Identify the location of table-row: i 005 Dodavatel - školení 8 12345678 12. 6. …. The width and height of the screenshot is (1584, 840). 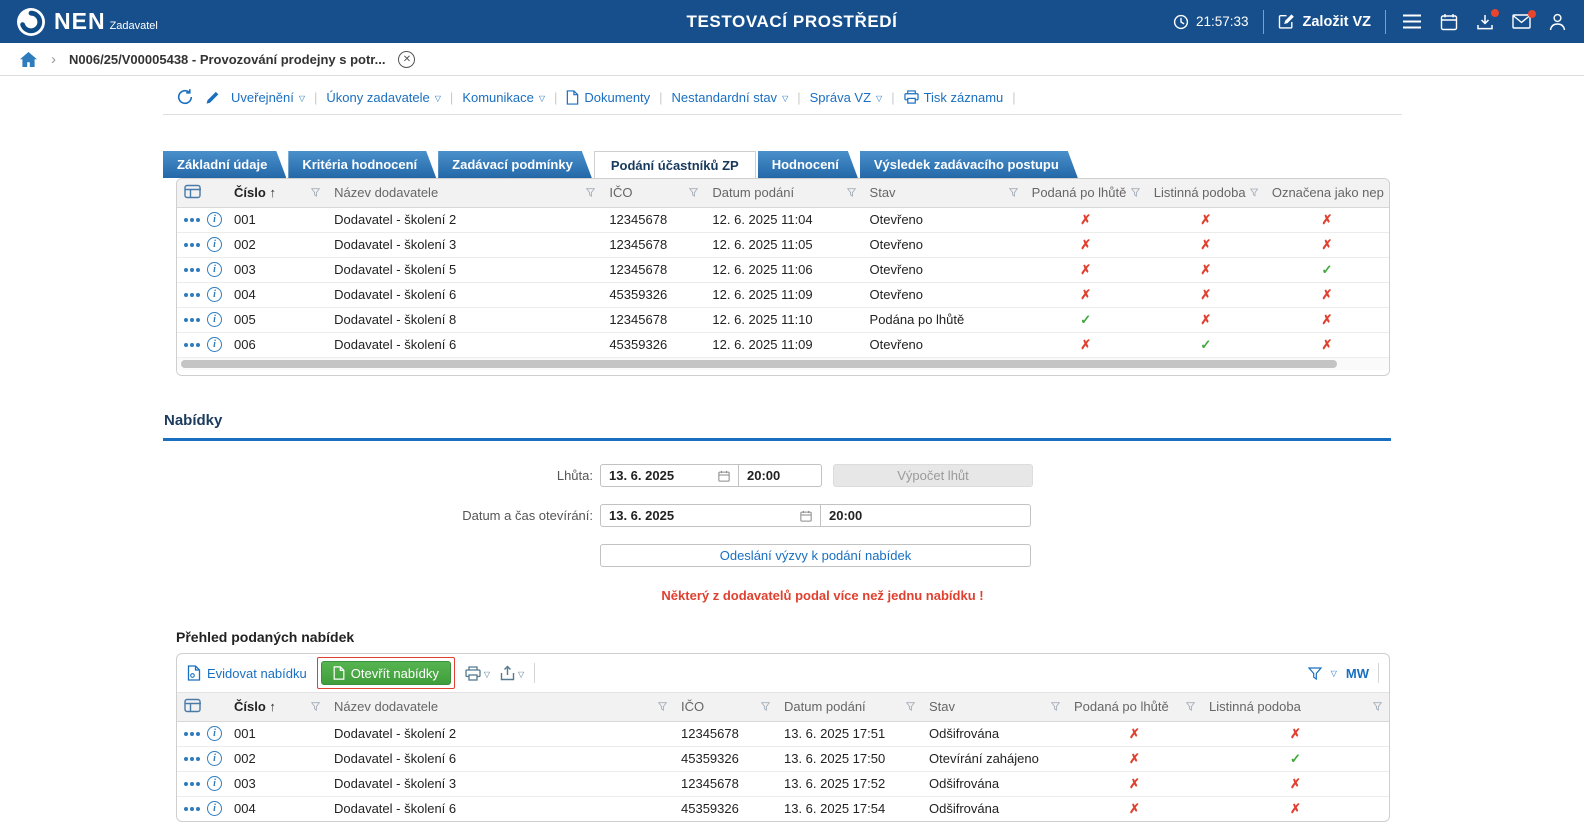
(783, 320).